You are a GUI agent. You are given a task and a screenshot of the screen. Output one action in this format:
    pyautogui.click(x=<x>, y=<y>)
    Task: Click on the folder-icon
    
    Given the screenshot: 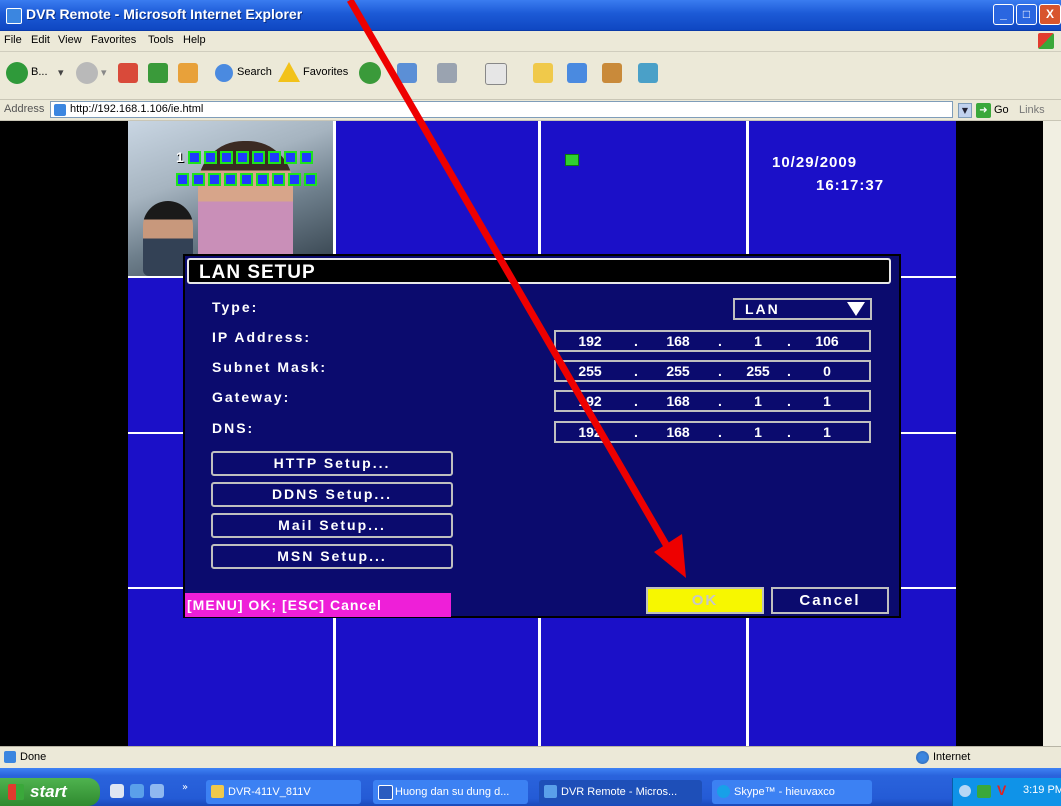 What is the action you would take?
    pyautogui.click(x=217, y=791)
    